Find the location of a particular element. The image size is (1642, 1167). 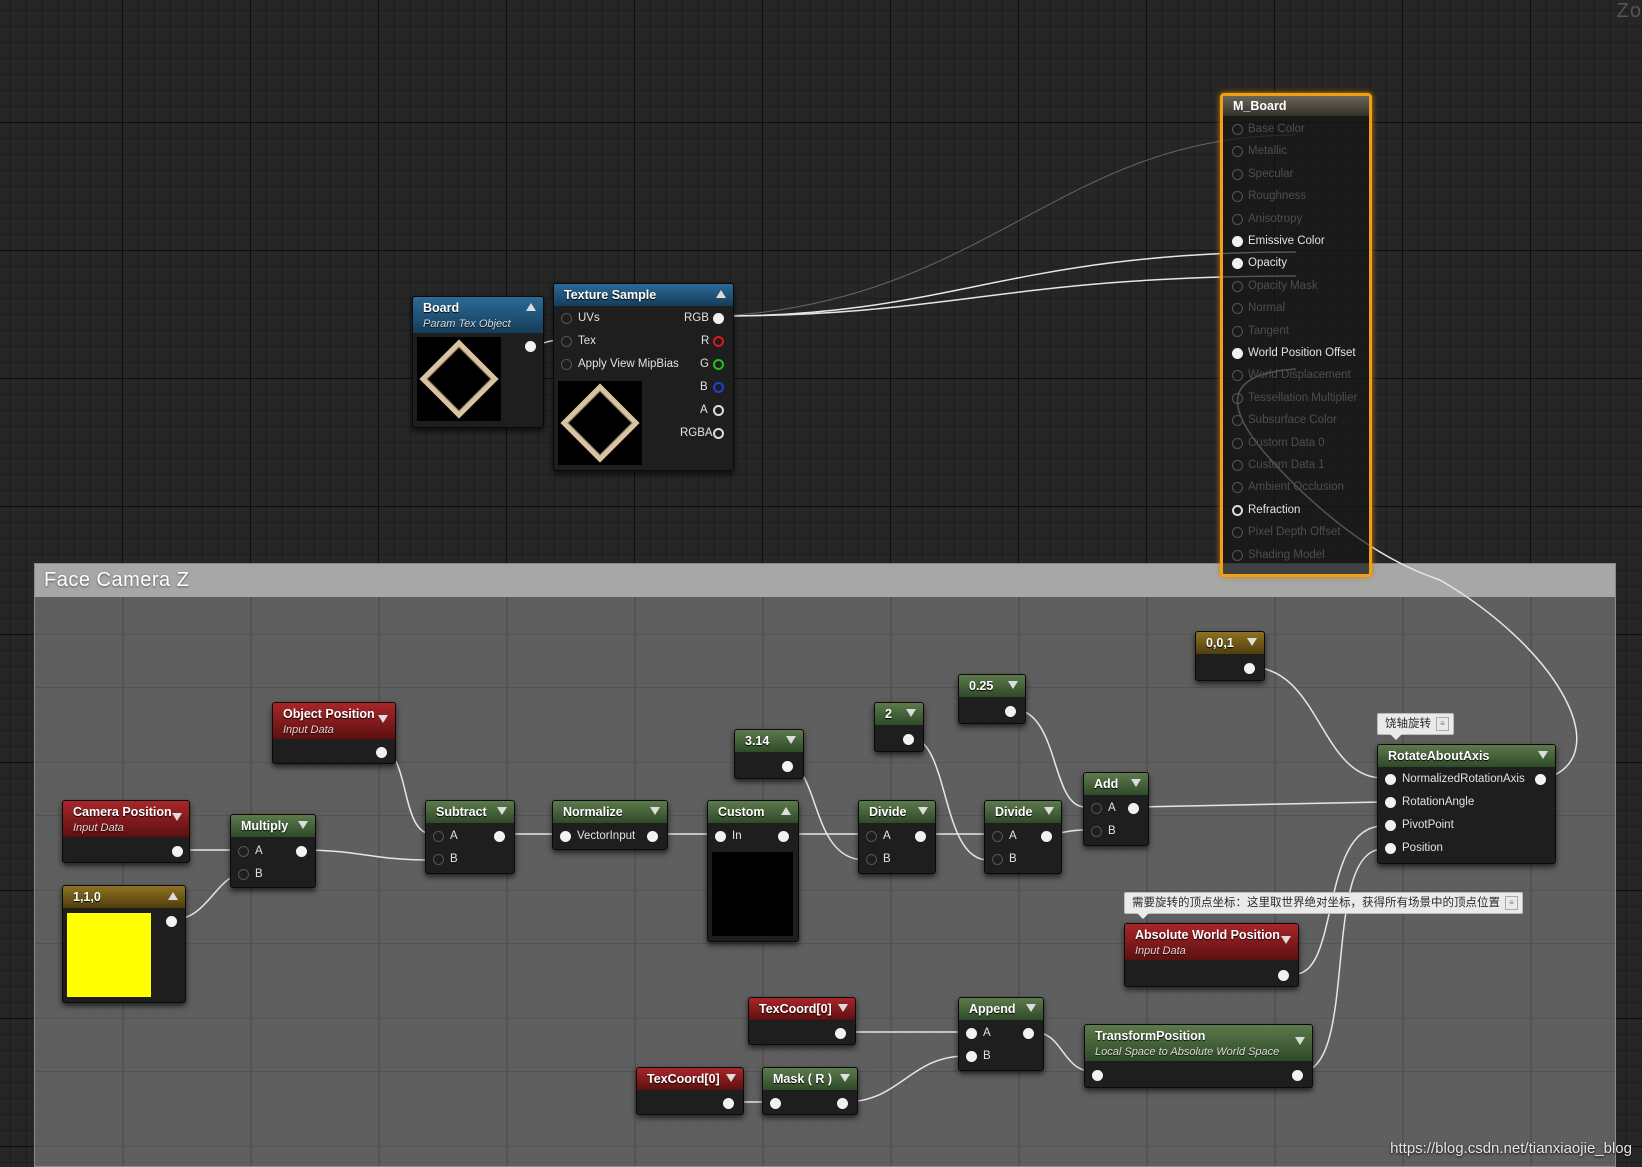

material-pin-row: Custom Data 0 is located at coordinates (1293, 444).